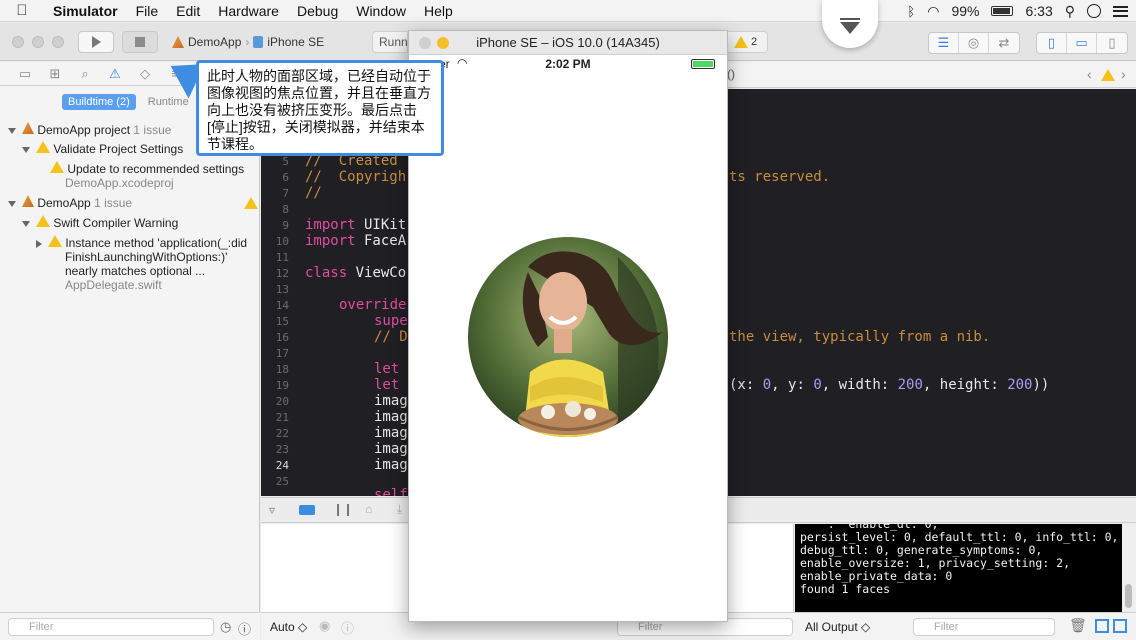 This screenshot has height=640, width=1136. What do you see at coordinates (438, 11) in the screenshot?
I see `menu-help: Help` at bounding box center [438, 11].